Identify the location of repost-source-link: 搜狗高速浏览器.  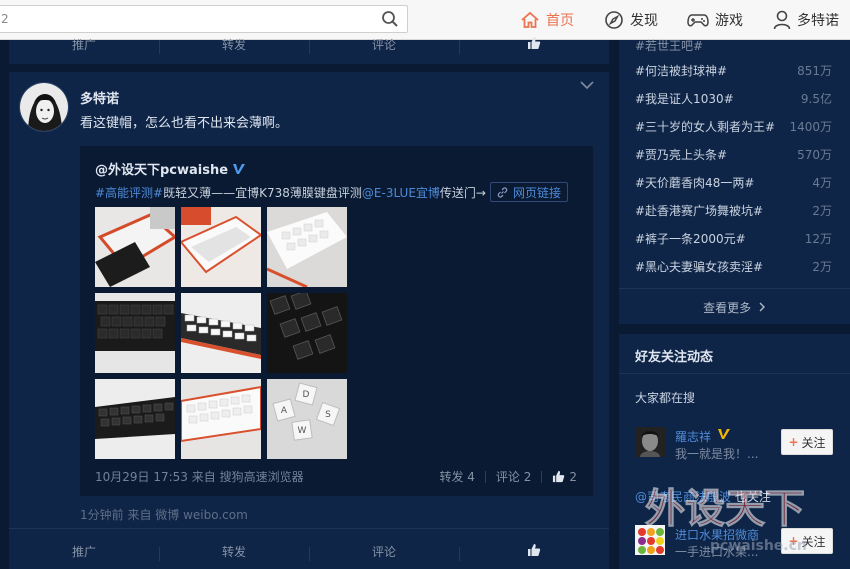
(262, 477).